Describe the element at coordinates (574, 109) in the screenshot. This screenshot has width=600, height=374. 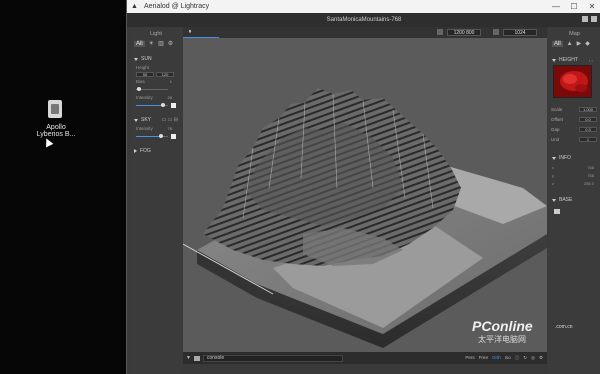
I see `scale-row: Scale 1.000` at that location.